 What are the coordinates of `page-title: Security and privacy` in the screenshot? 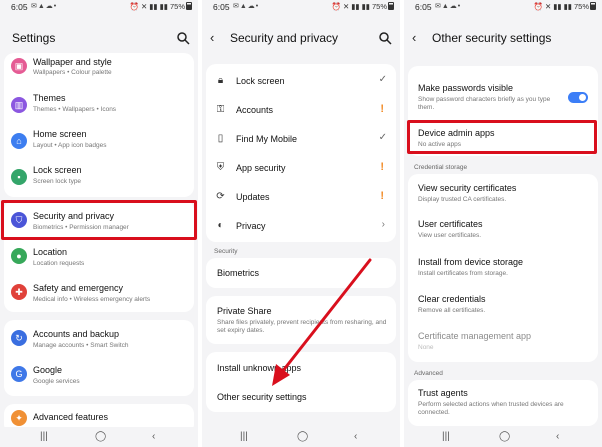 It's located at (284, 38).